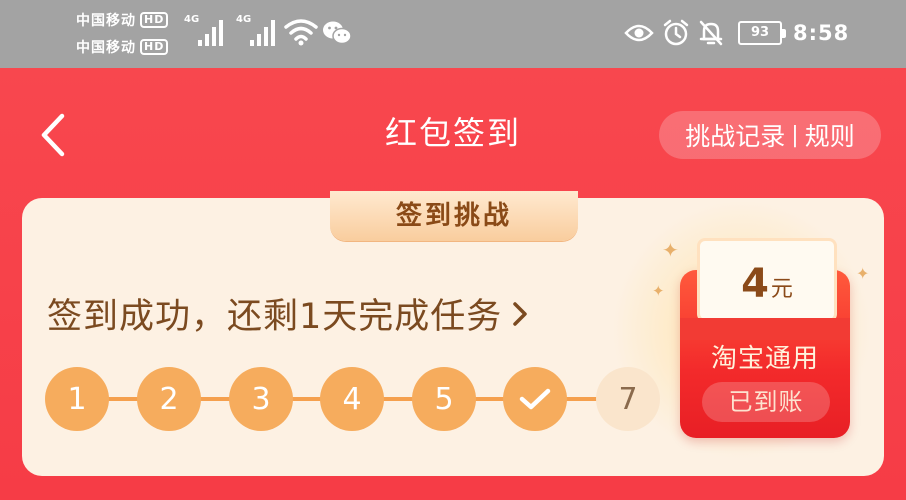 Image resolution: width=906 pixels, height=500 pixels. I want to click on checkmark-icon, so click(535, 399).